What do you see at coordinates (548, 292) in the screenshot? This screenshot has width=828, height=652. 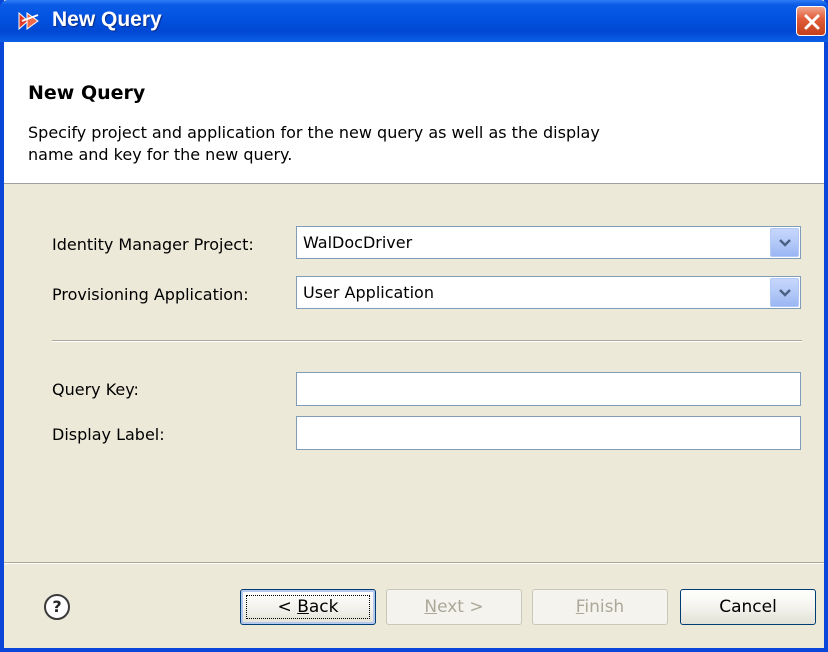 I see `application-combo: User Application` at bounding box center [548, 292].